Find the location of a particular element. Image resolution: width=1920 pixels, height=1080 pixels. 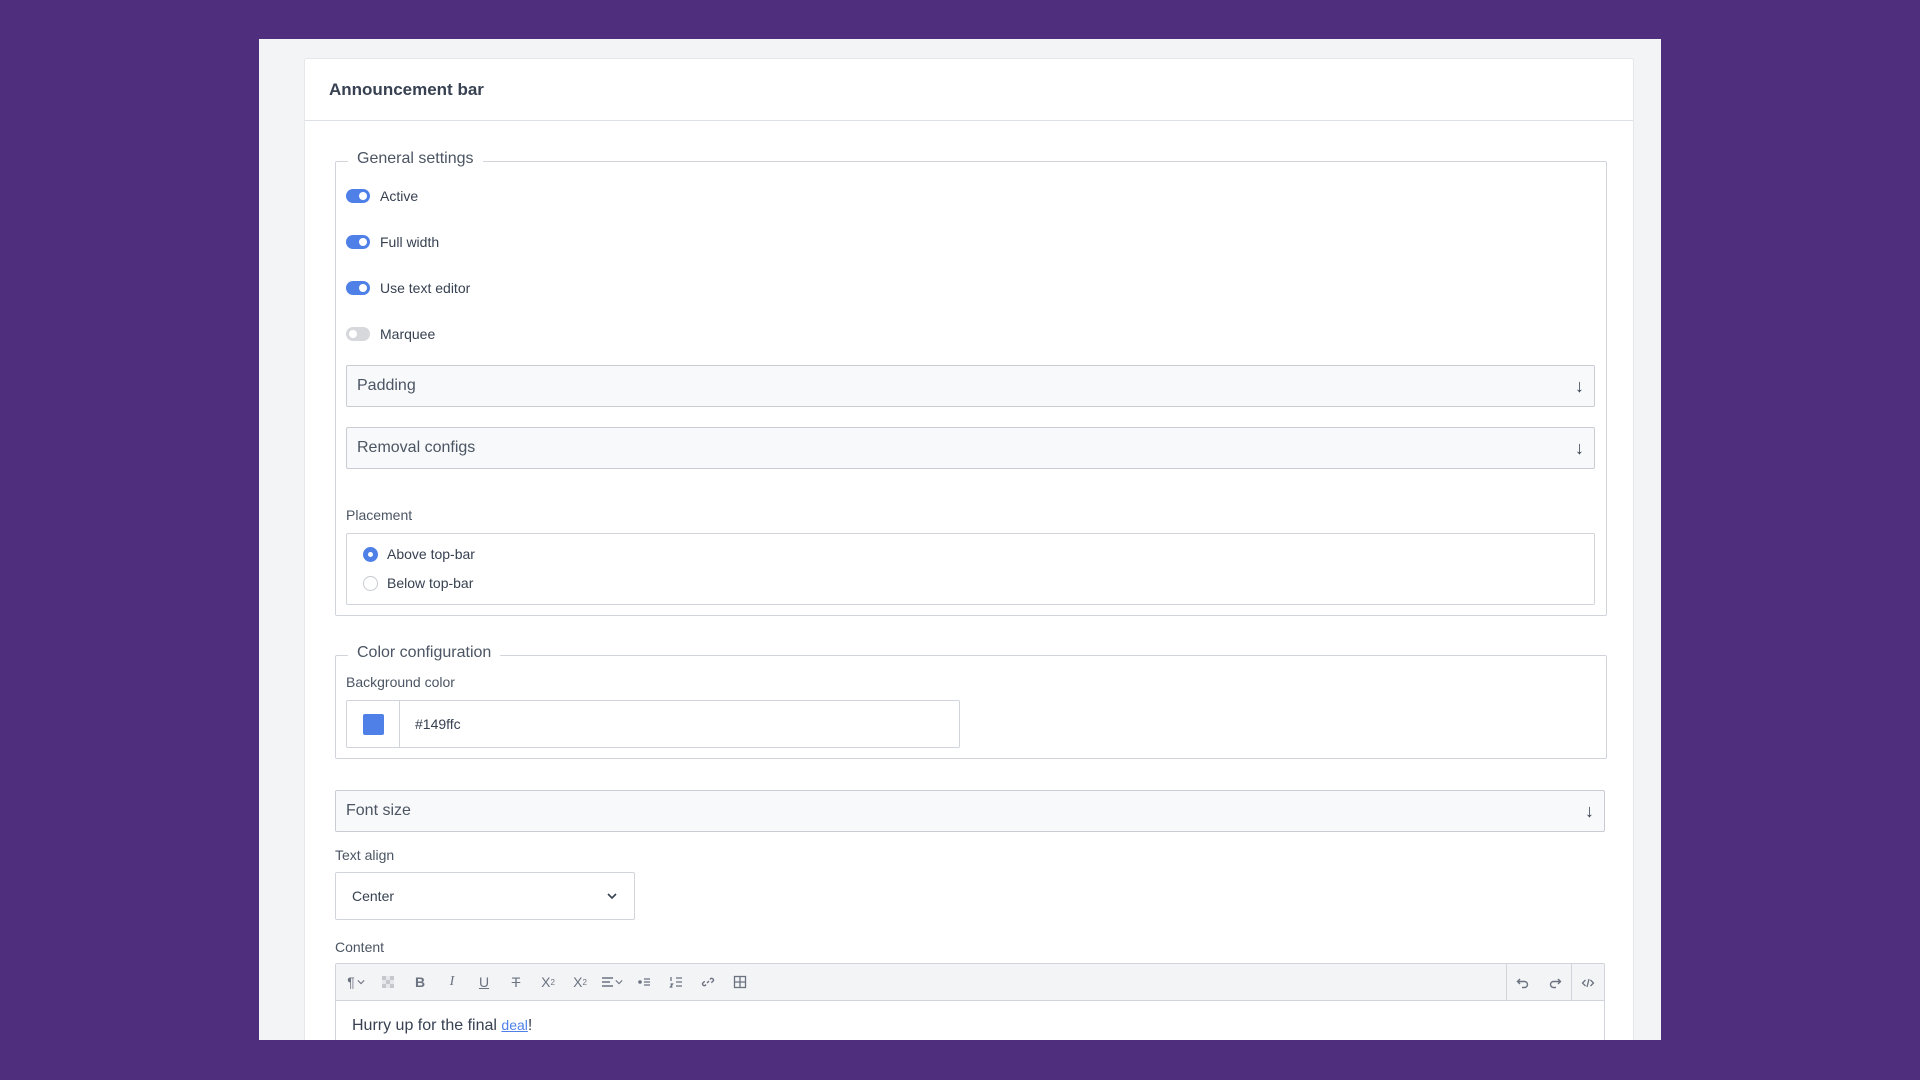

radio-above-top-bar-label: Above top-bar is located at coordinates (431, 554).